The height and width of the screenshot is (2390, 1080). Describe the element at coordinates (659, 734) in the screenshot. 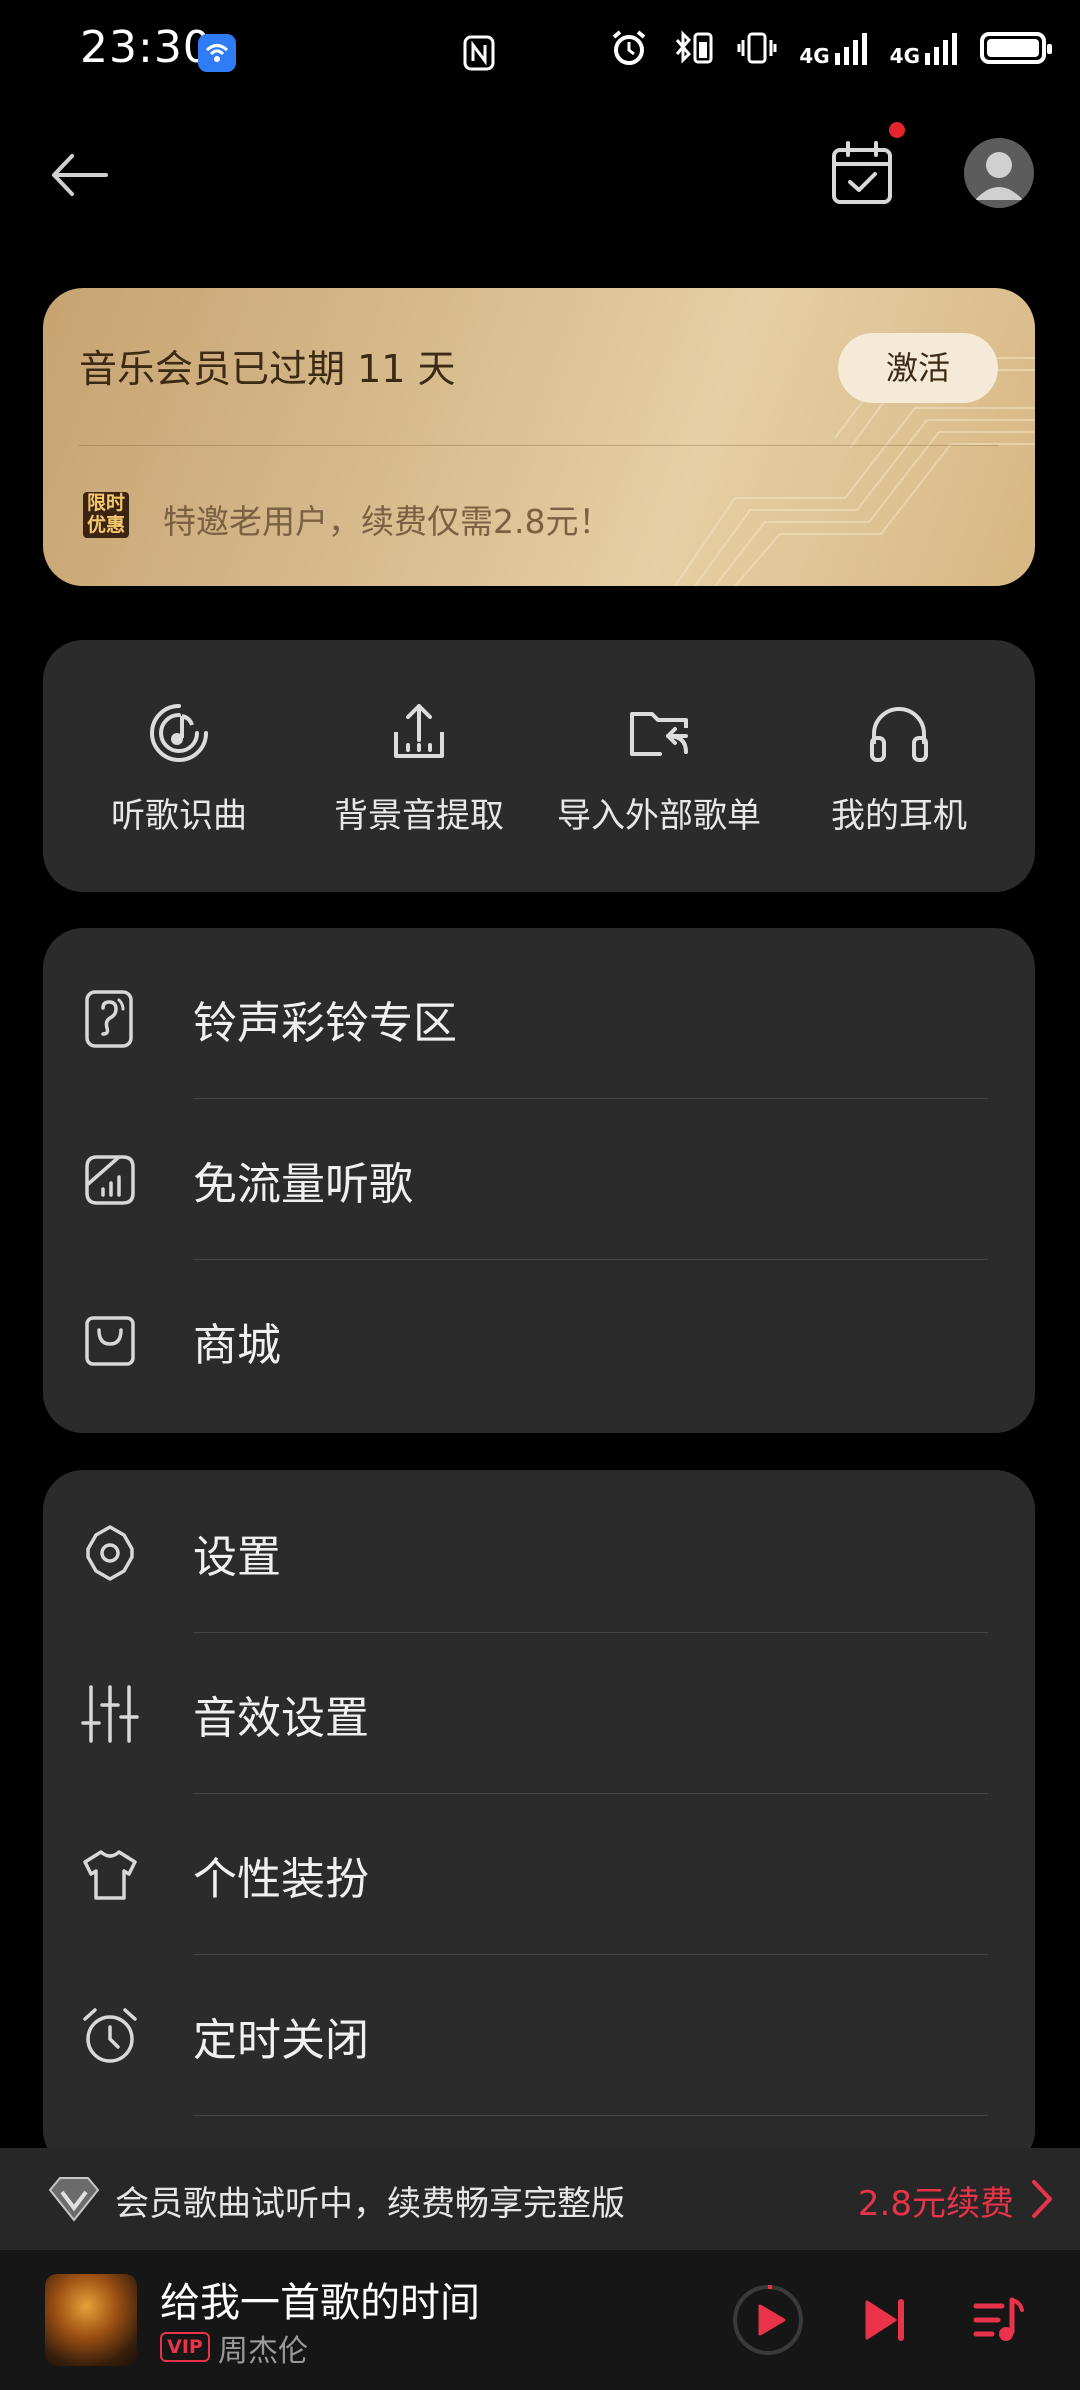

I see `folder-import-icon` at that location.